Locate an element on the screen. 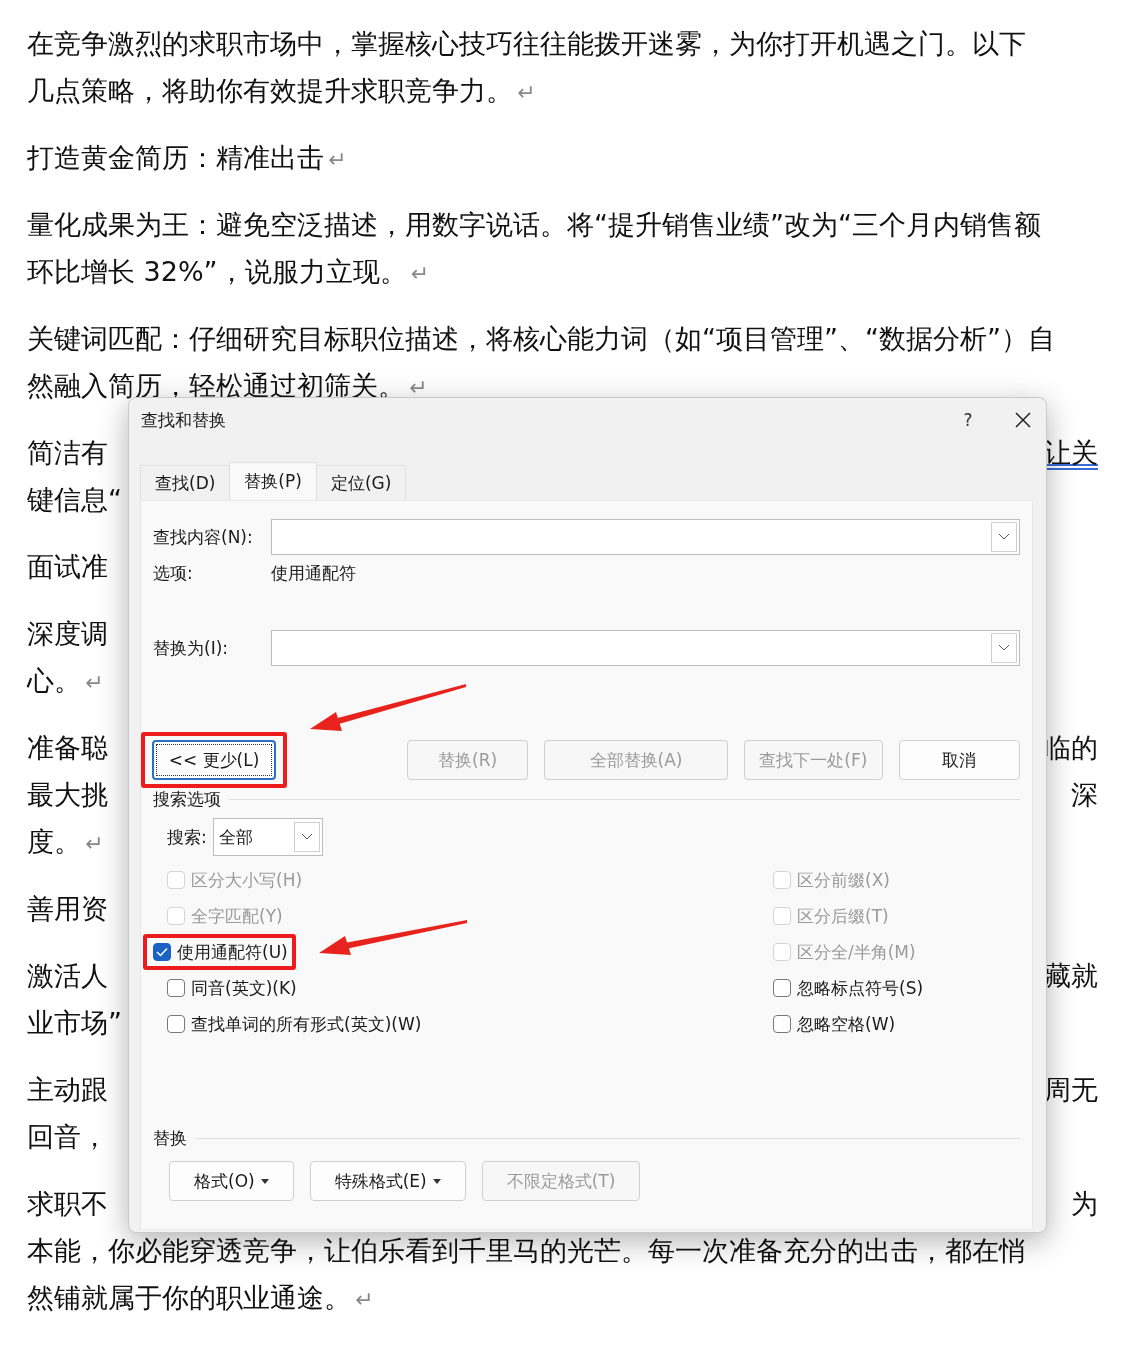 Image resolution: width=1144 pixels, height=1347 pixels. body-text: 心。 is located at coordinates (54, 680).